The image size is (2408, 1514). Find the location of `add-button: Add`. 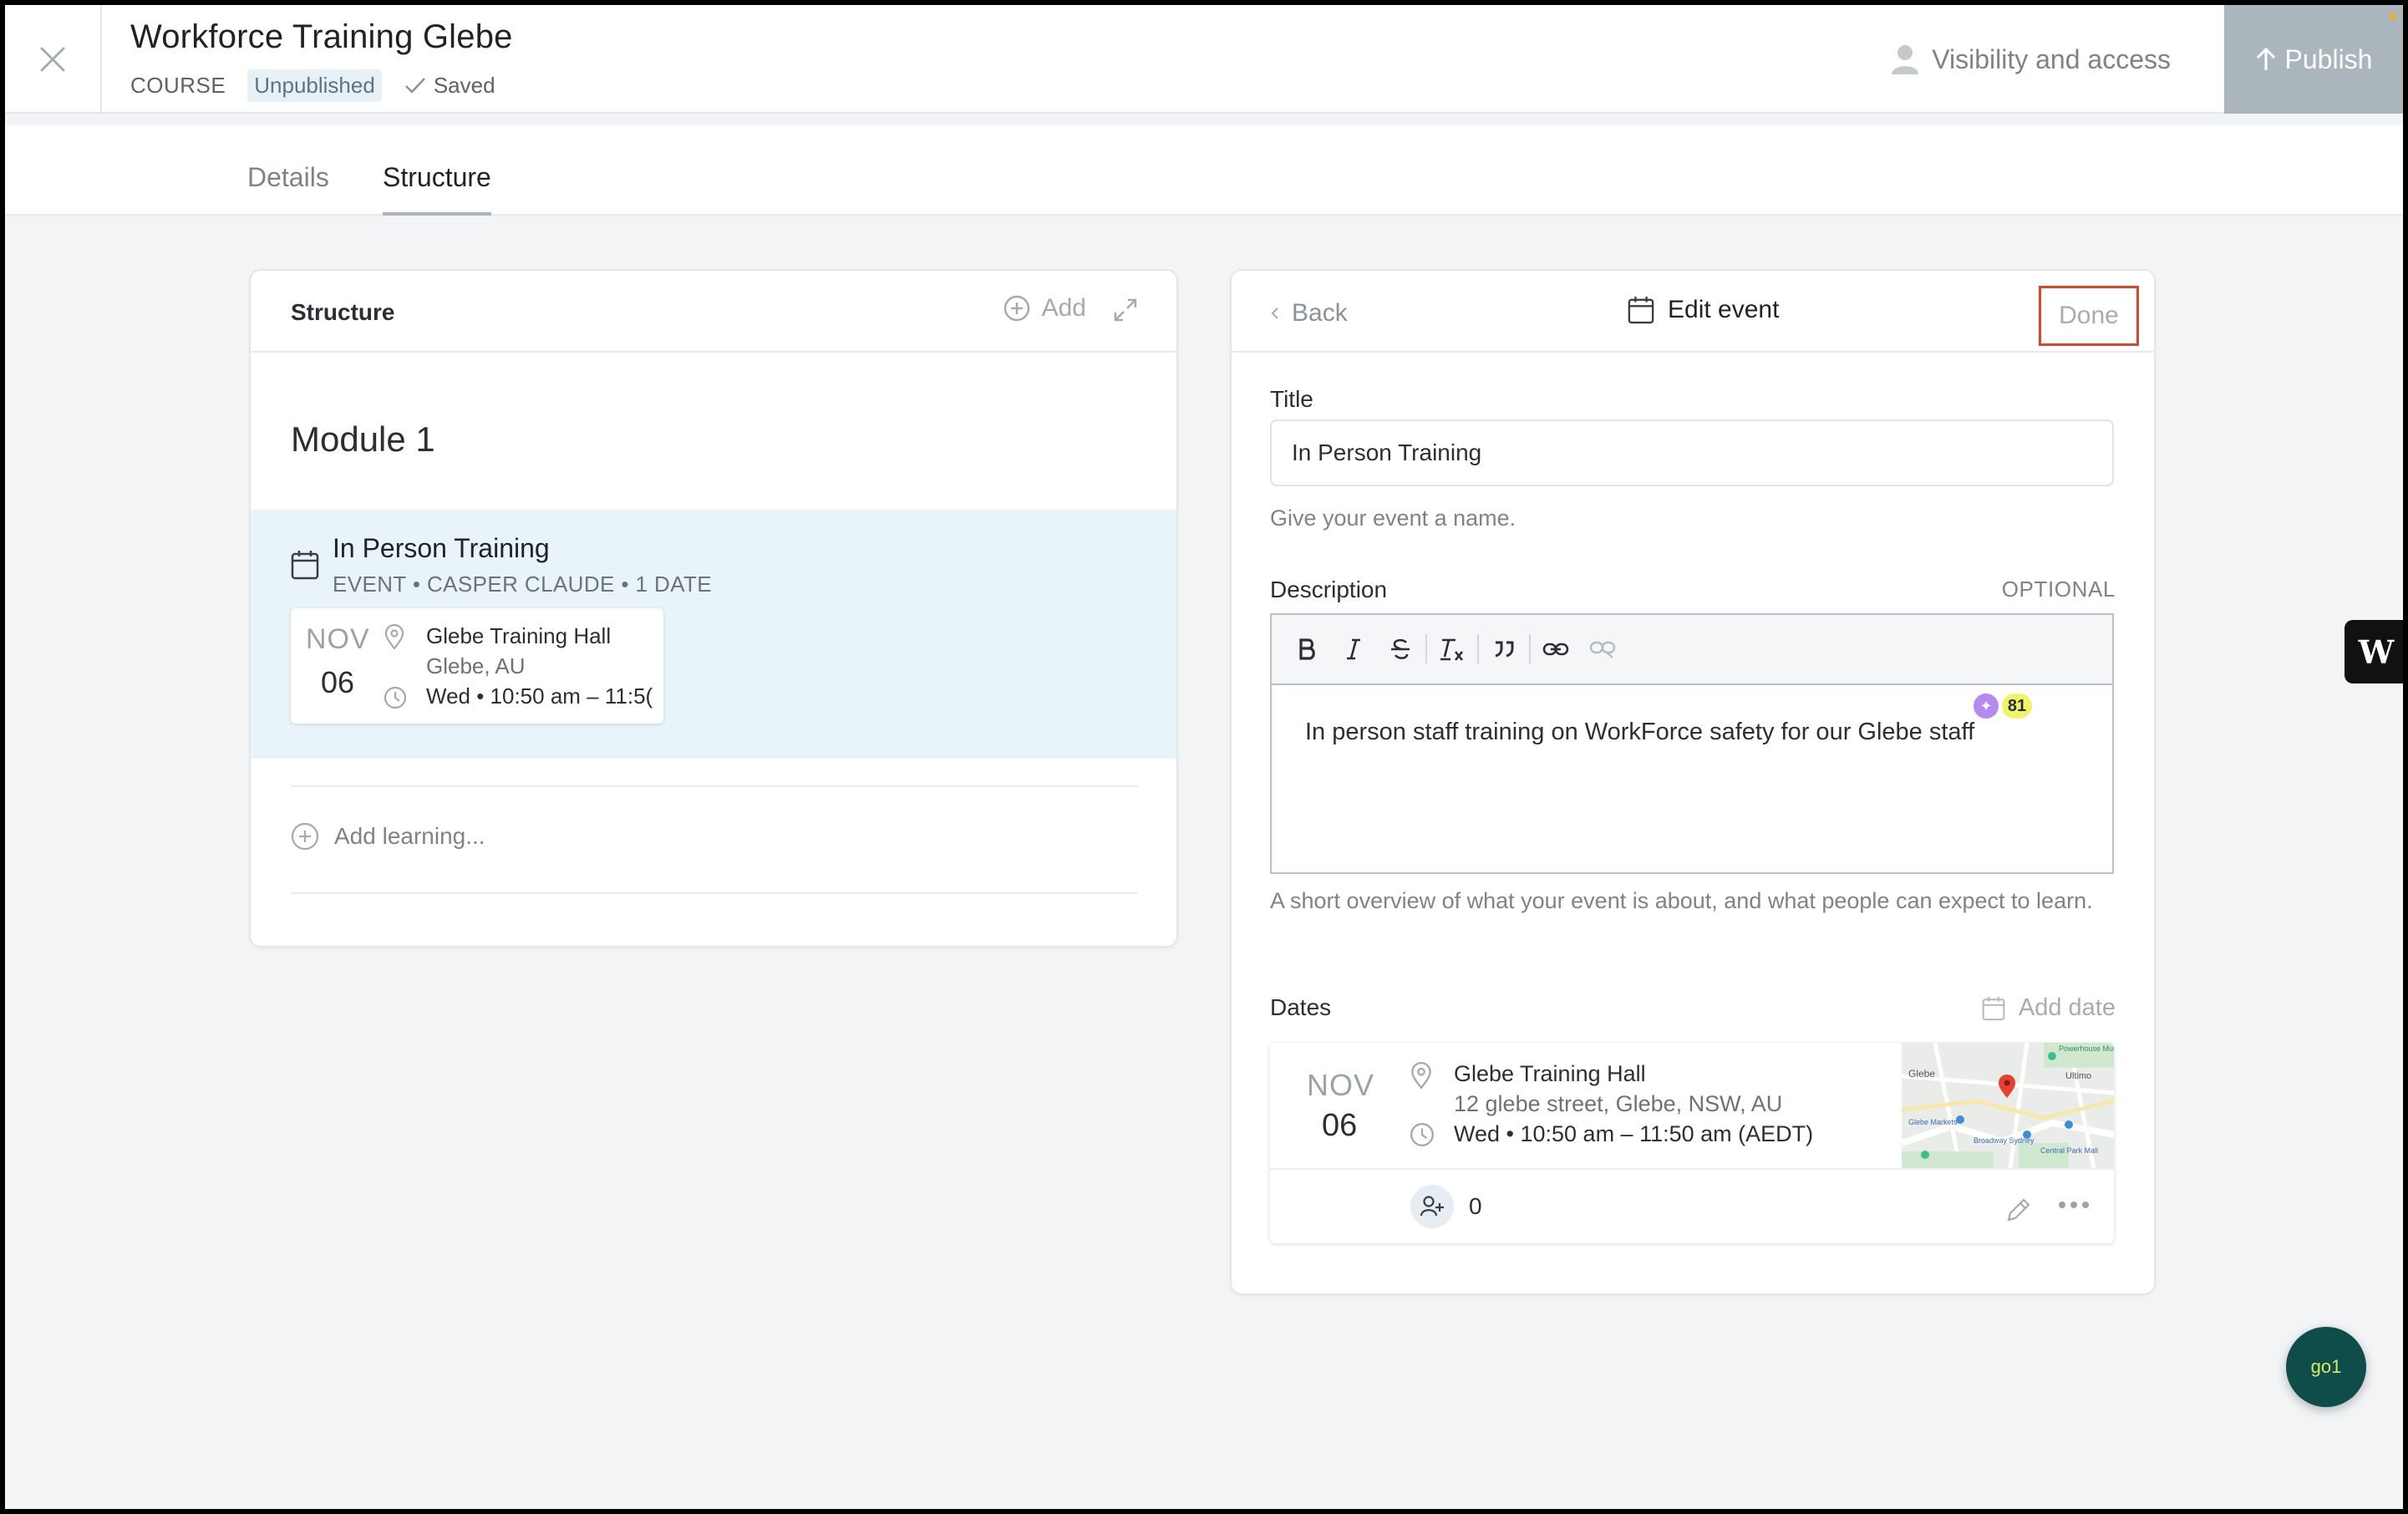

add-button: Add is located at coordinates (1044, 308).